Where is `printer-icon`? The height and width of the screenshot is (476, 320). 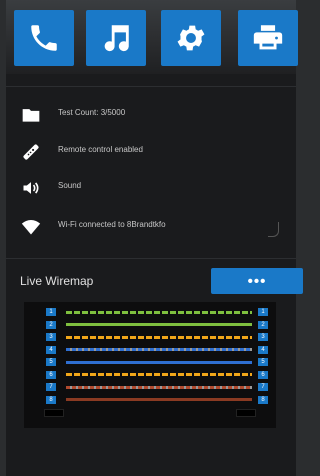 printer-icon is located at coordinates (268, 37).